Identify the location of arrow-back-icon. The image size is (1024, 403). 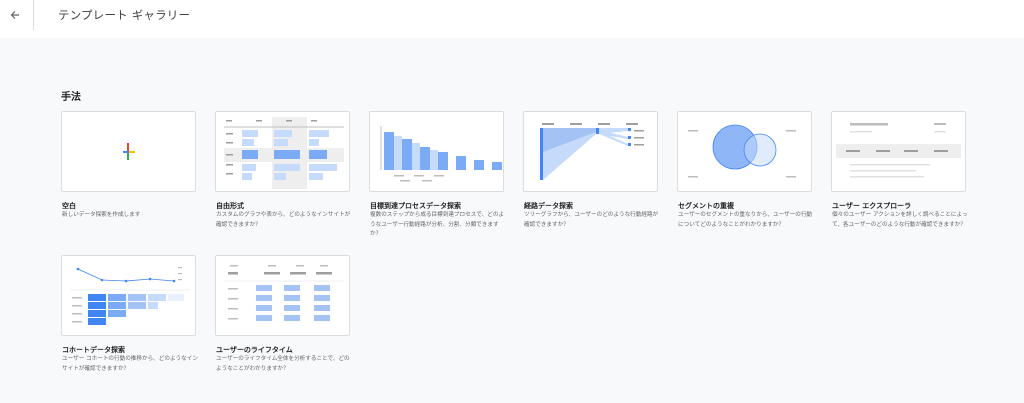
(15, 15).